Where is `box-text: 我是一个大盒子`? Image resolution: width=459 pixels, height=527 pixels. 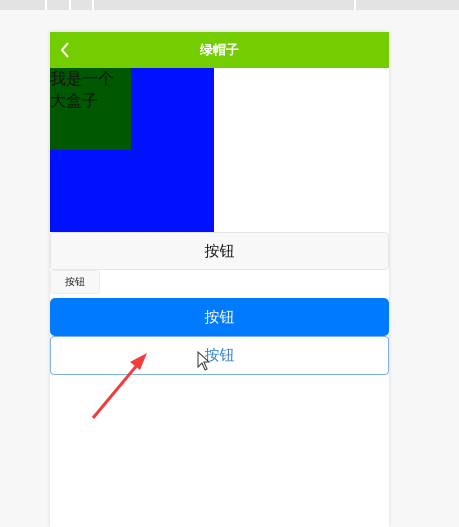
box-text: 我是一个大盒子 is located at coordinates (82, 90).